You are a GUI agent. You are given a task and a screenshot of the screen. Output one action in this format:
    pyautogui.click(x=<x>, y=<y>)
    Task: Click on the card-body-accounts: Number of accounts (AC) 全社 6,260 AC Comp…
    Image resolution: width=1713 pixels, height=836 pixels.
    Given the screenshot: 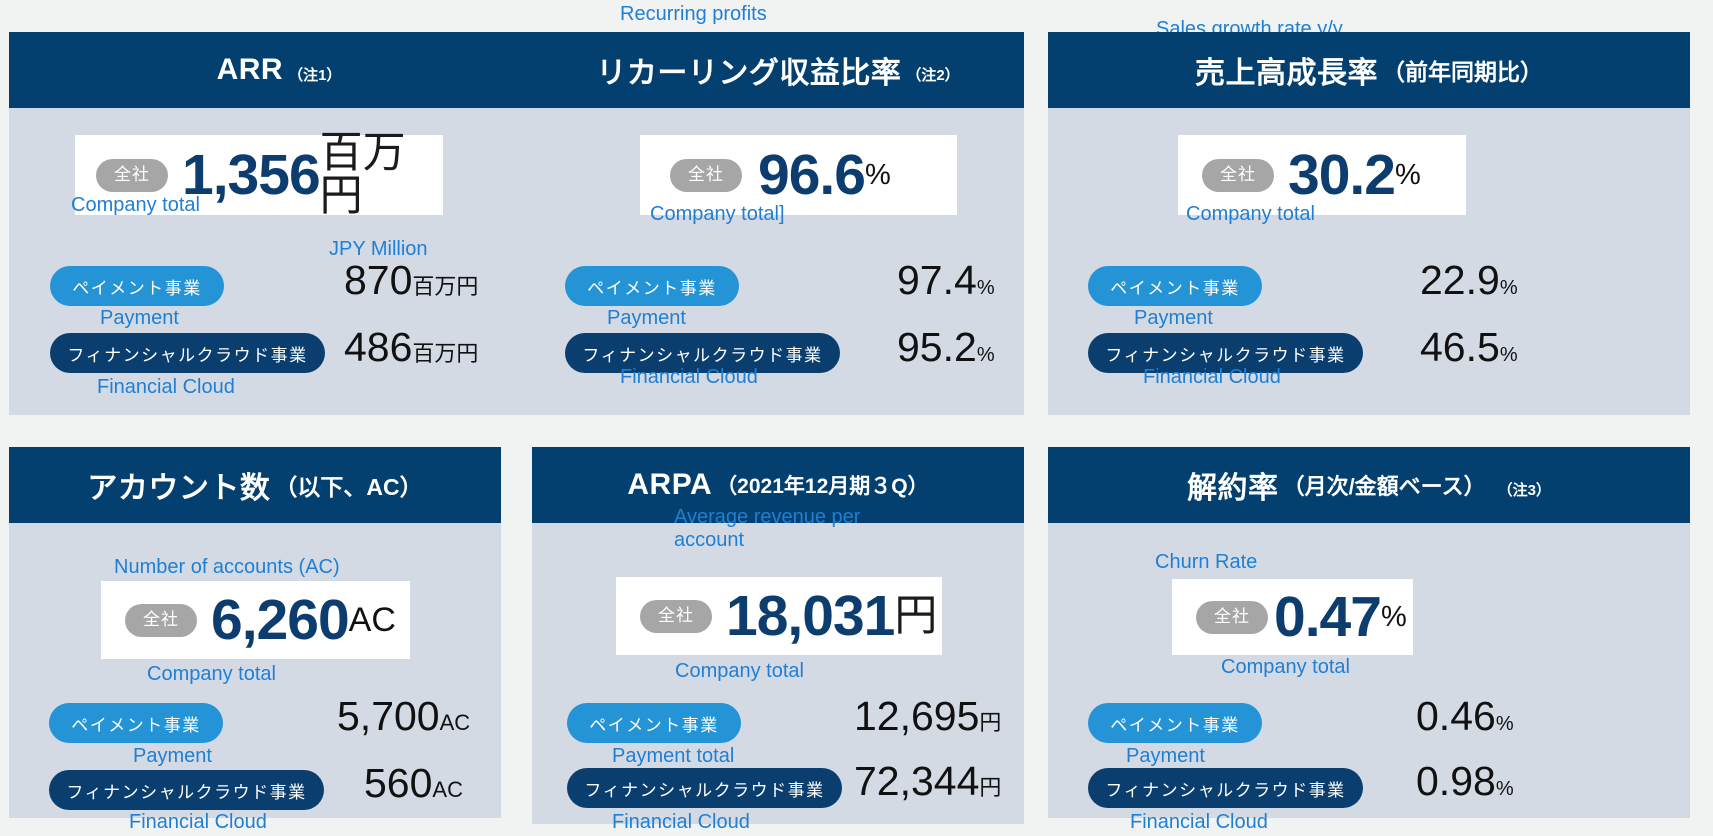 What is the action you would take?
    pyautogui.click(x=255, y=678)
    